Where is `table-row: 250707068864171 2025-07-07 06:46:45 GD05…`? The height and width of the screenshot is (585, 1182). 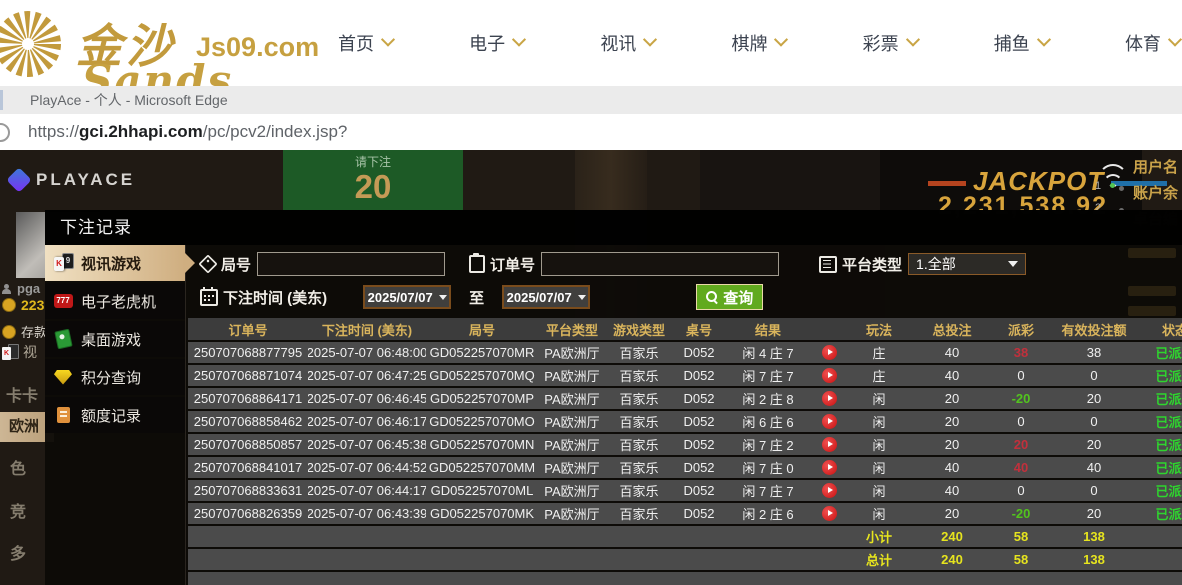
table-row: 250707068864171 2025-07-07 06:46:45 GD05… is located at coordinates (685, 398).